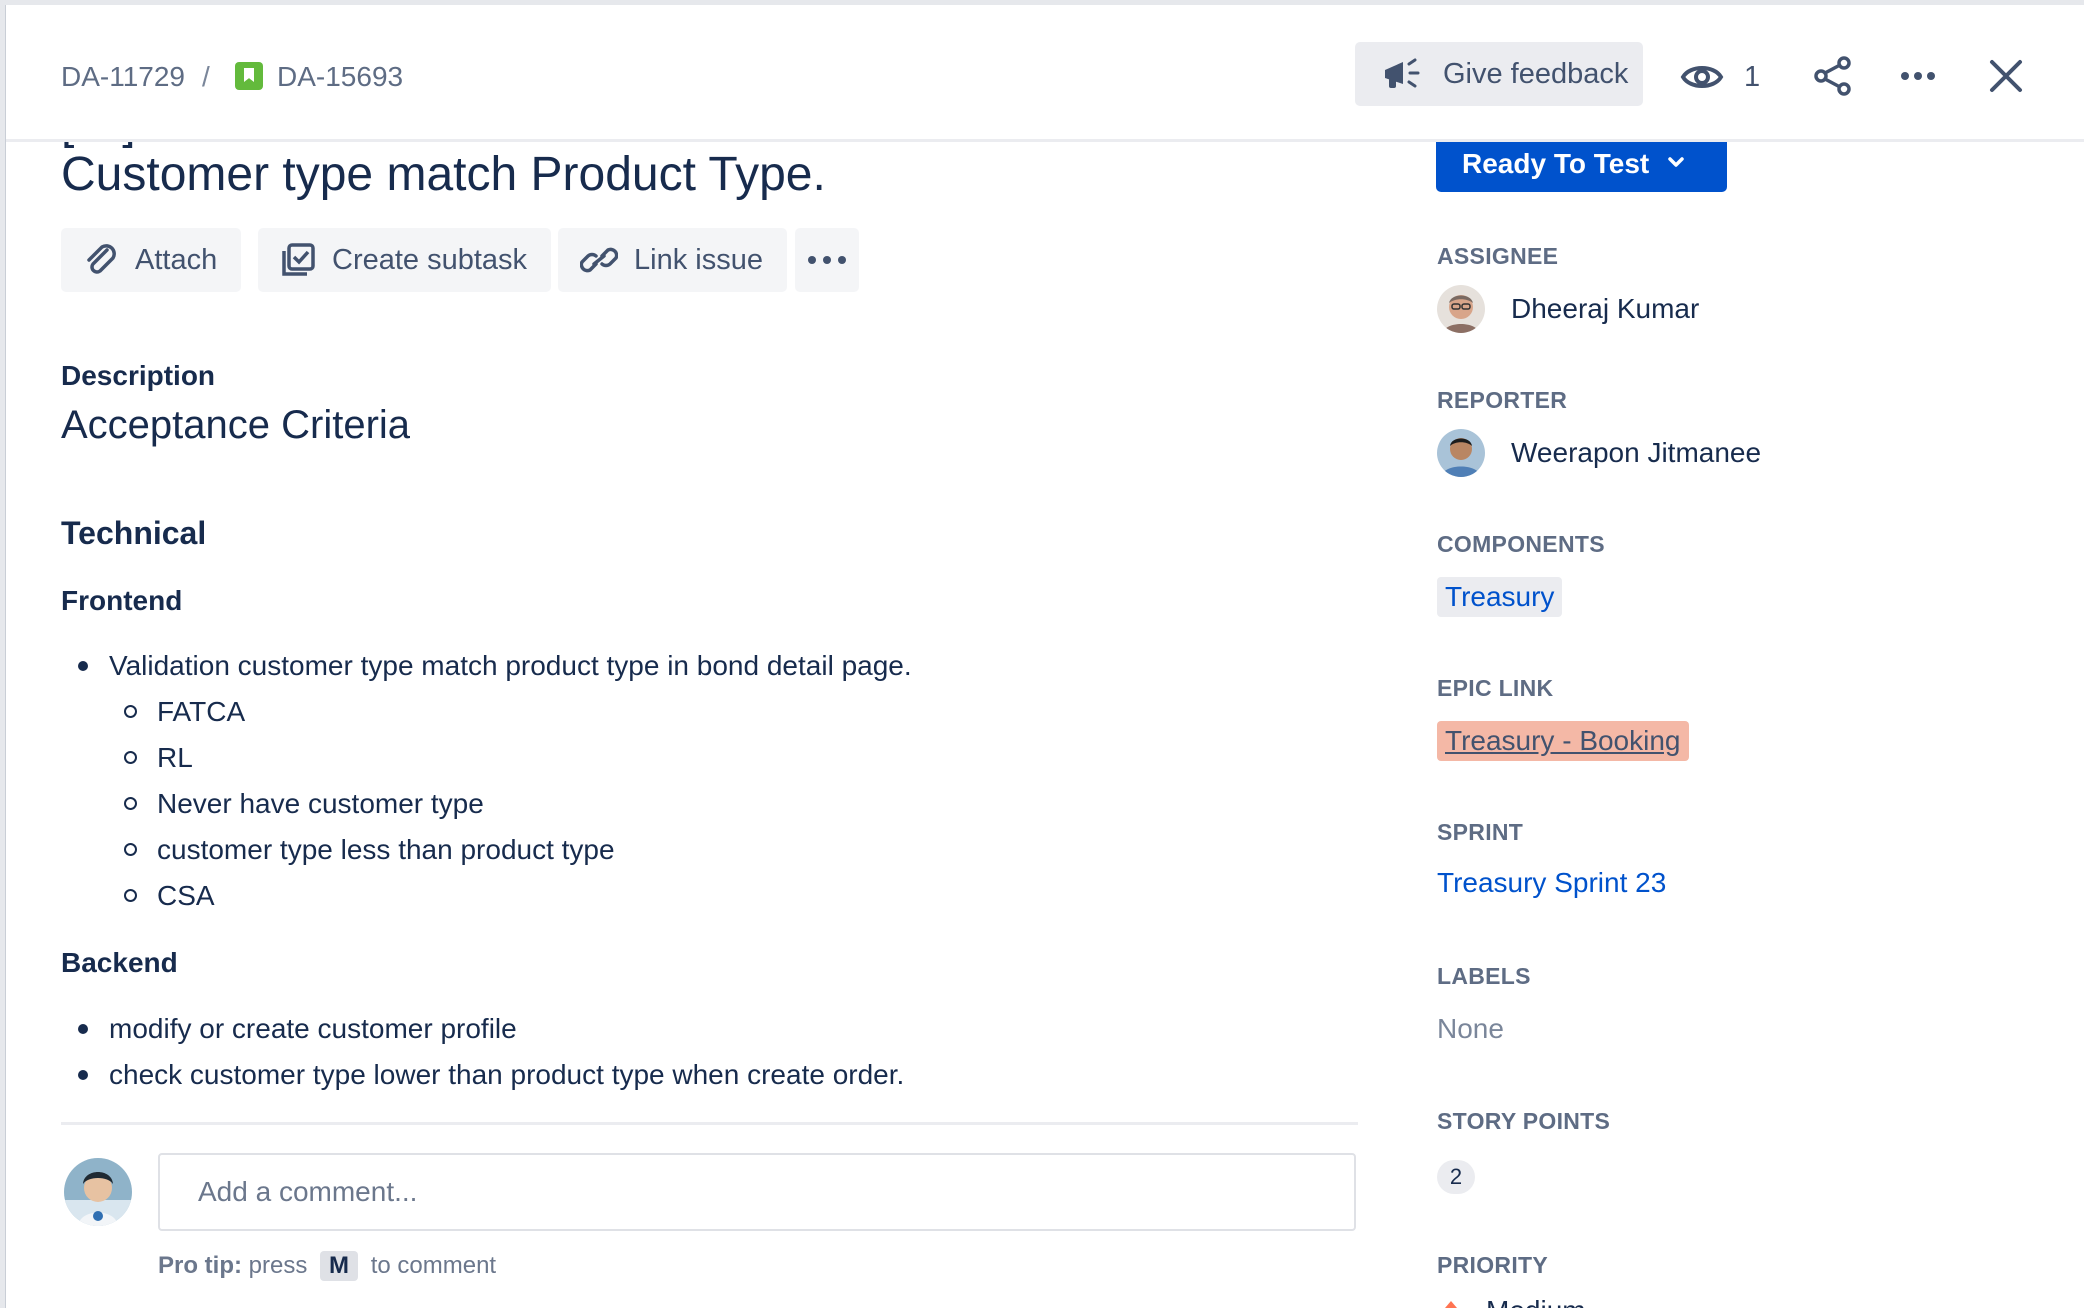 The height and width of the screenshot is (1308, 2084). I want to click on pro-tip-press: press, so click(278, 1265).